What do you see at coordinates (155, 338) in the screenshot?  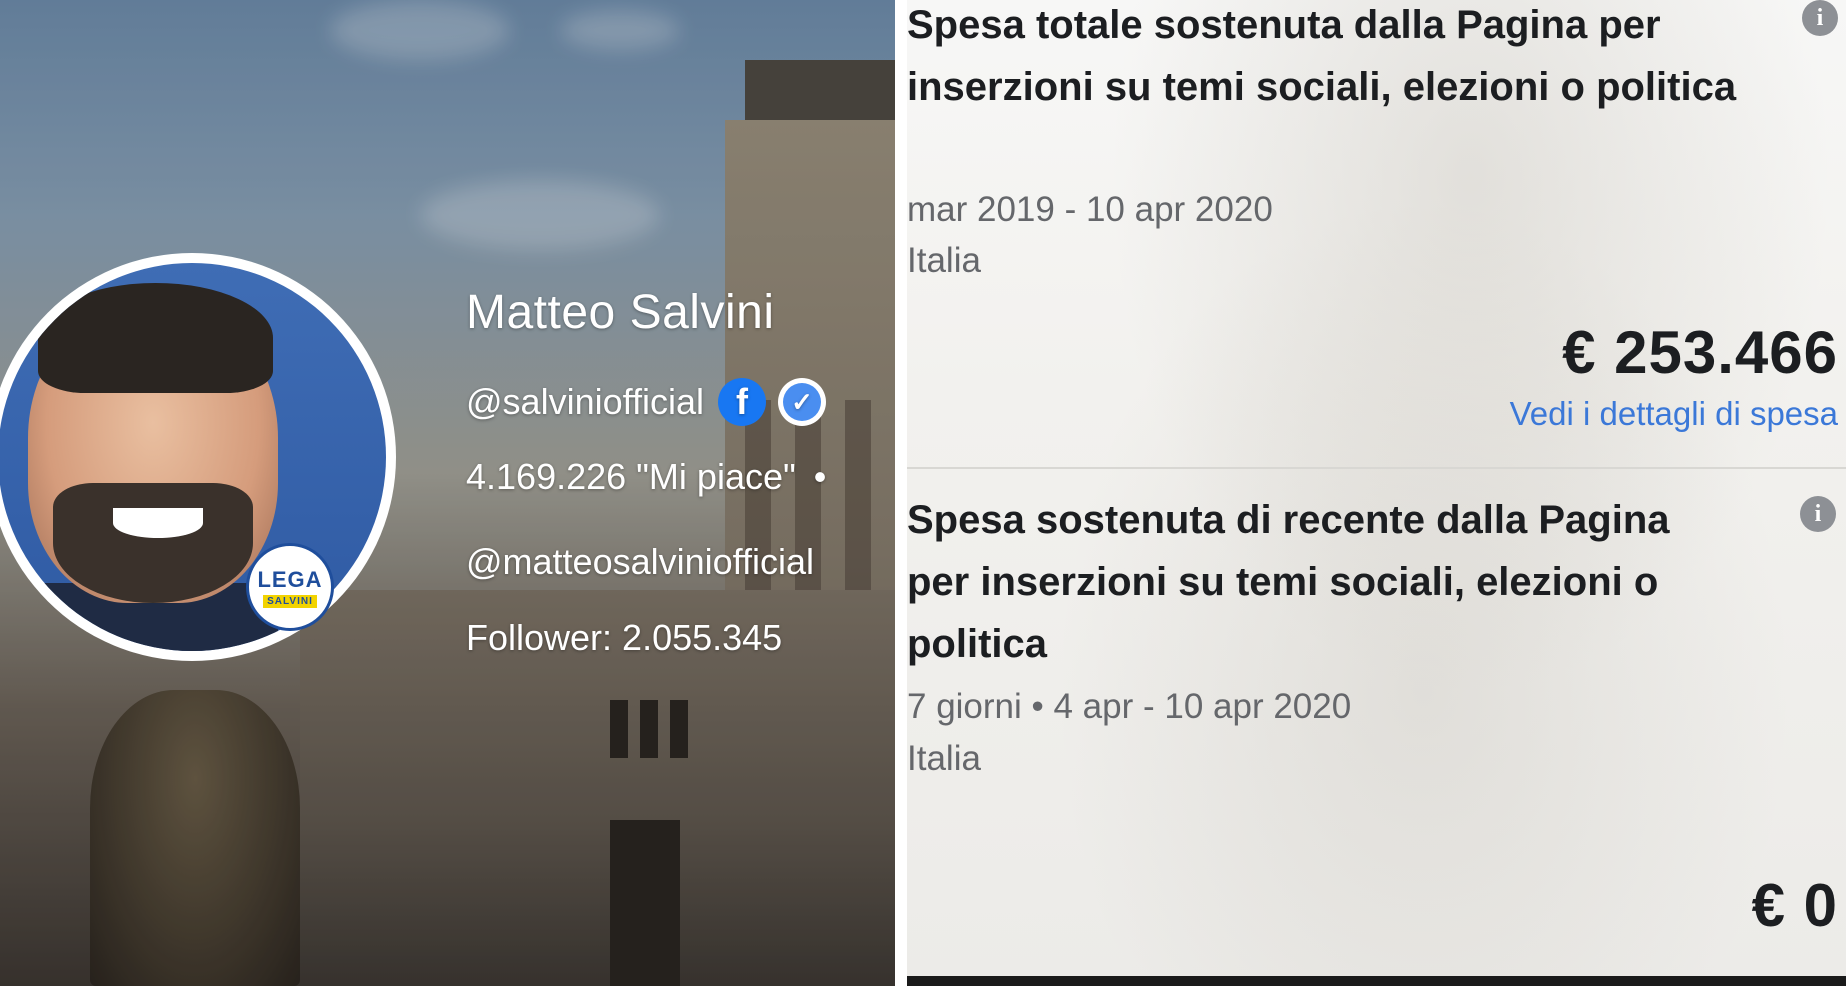 I see `avatar-hair` at bounding box center [155, 338].